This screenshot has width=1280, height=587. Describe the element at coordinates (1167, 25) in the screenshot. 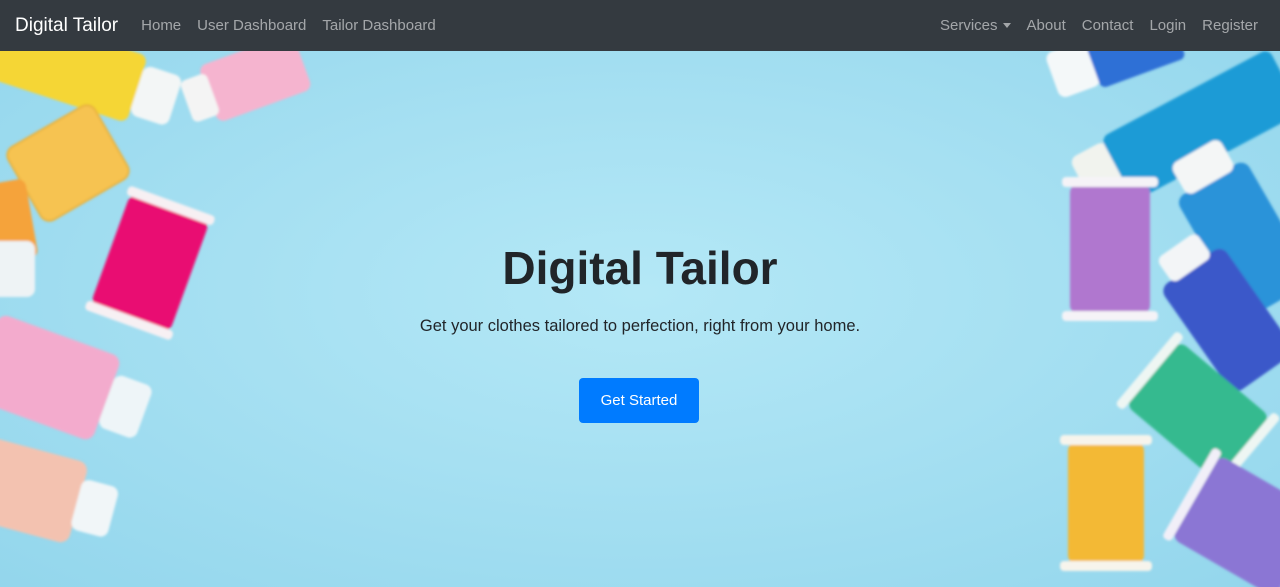

I see `nav-link-login: Login` at that location.